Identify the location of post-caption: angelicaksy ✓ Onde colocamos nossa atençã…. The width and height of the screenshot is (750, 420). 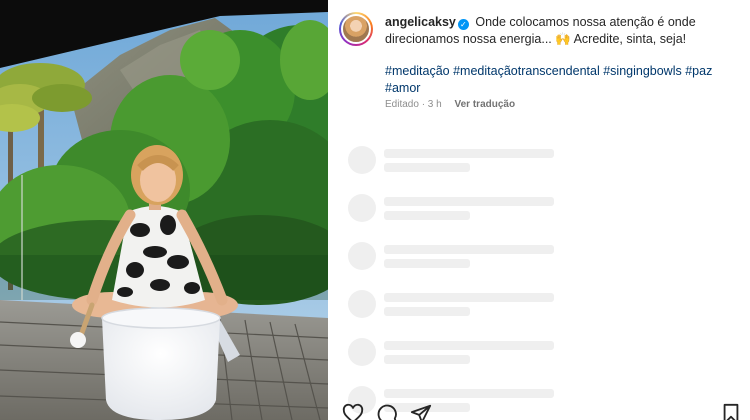
(560, 31).